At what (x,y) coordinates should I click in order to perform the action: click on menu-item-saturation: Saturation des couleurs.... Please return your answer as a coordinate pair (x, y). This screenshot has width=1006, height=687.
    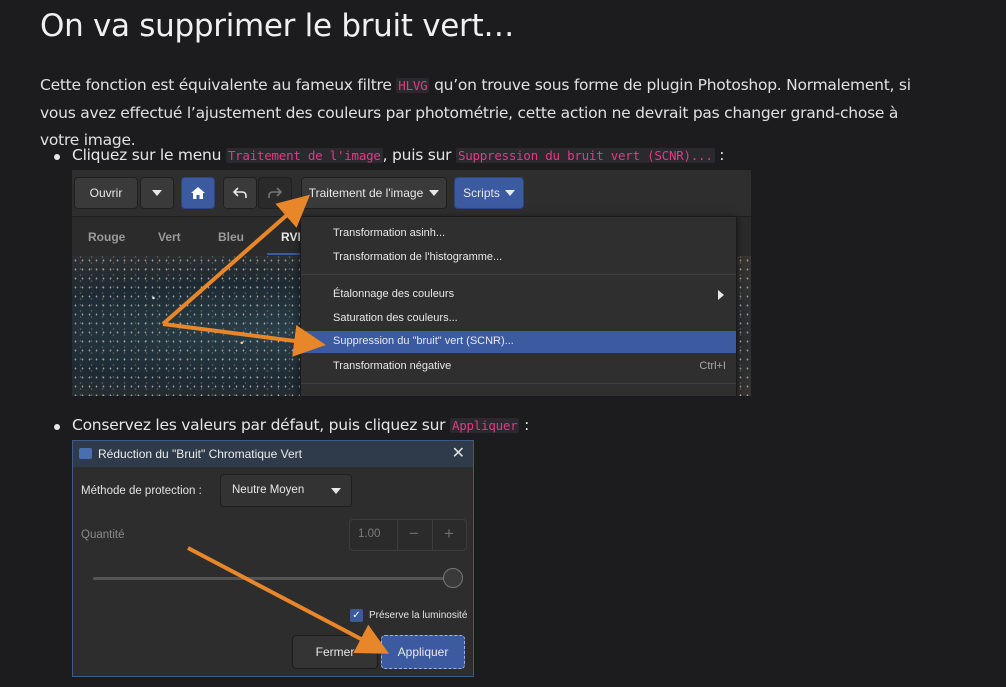
    Looking at the image, I should click on (518, 319).